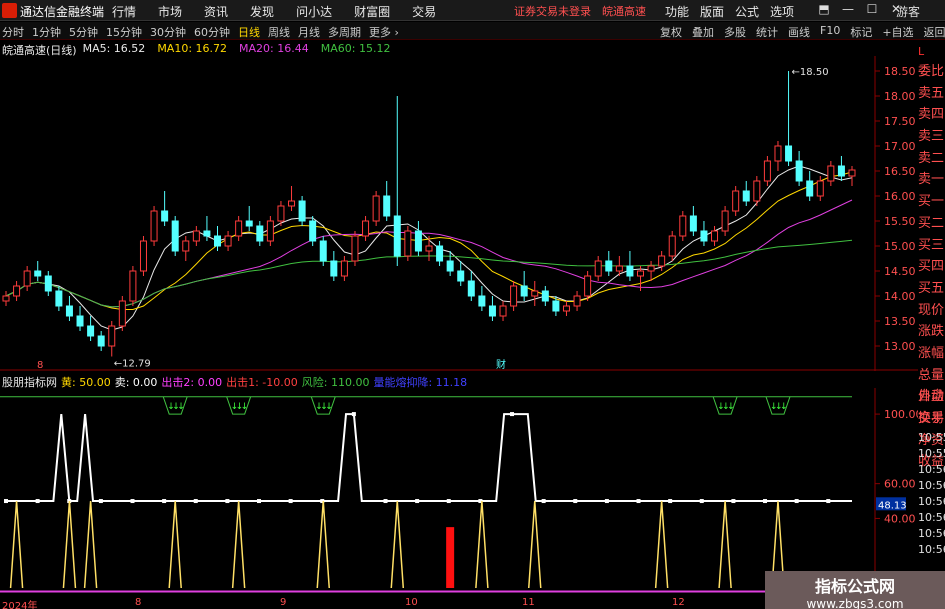 The height and width of the screenshot is (609, 945). Describe the element at coordinates (372, 11) in the screenshot. I see `menu-item-5: 财富圈` at that location.